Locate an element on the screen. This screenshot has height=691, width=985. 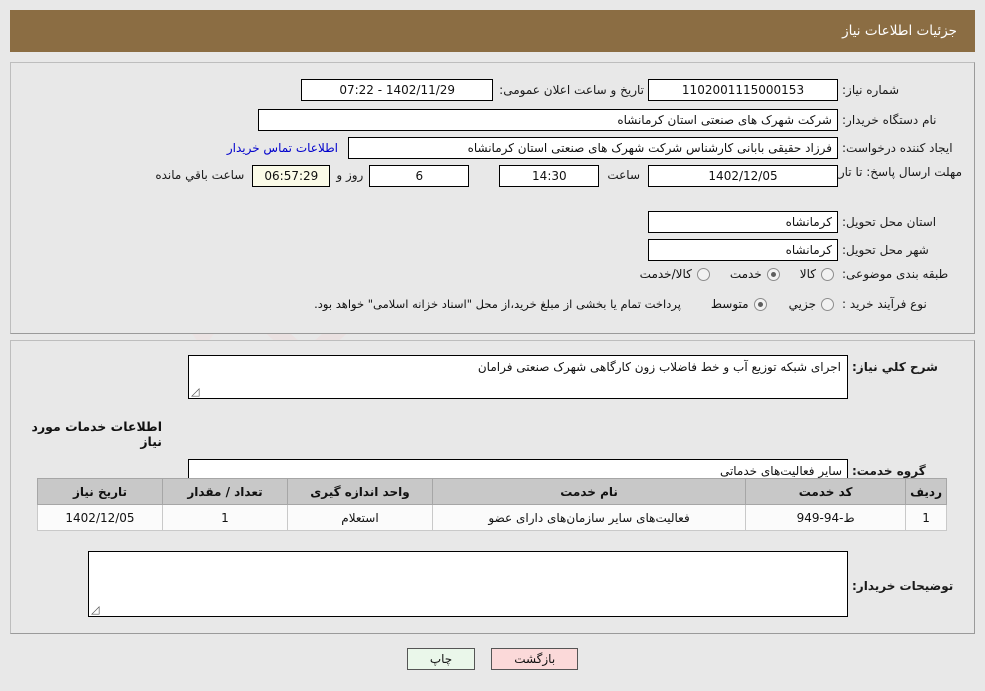
need-number-field: 1102001115000153 is located at coordinates (743, 90).